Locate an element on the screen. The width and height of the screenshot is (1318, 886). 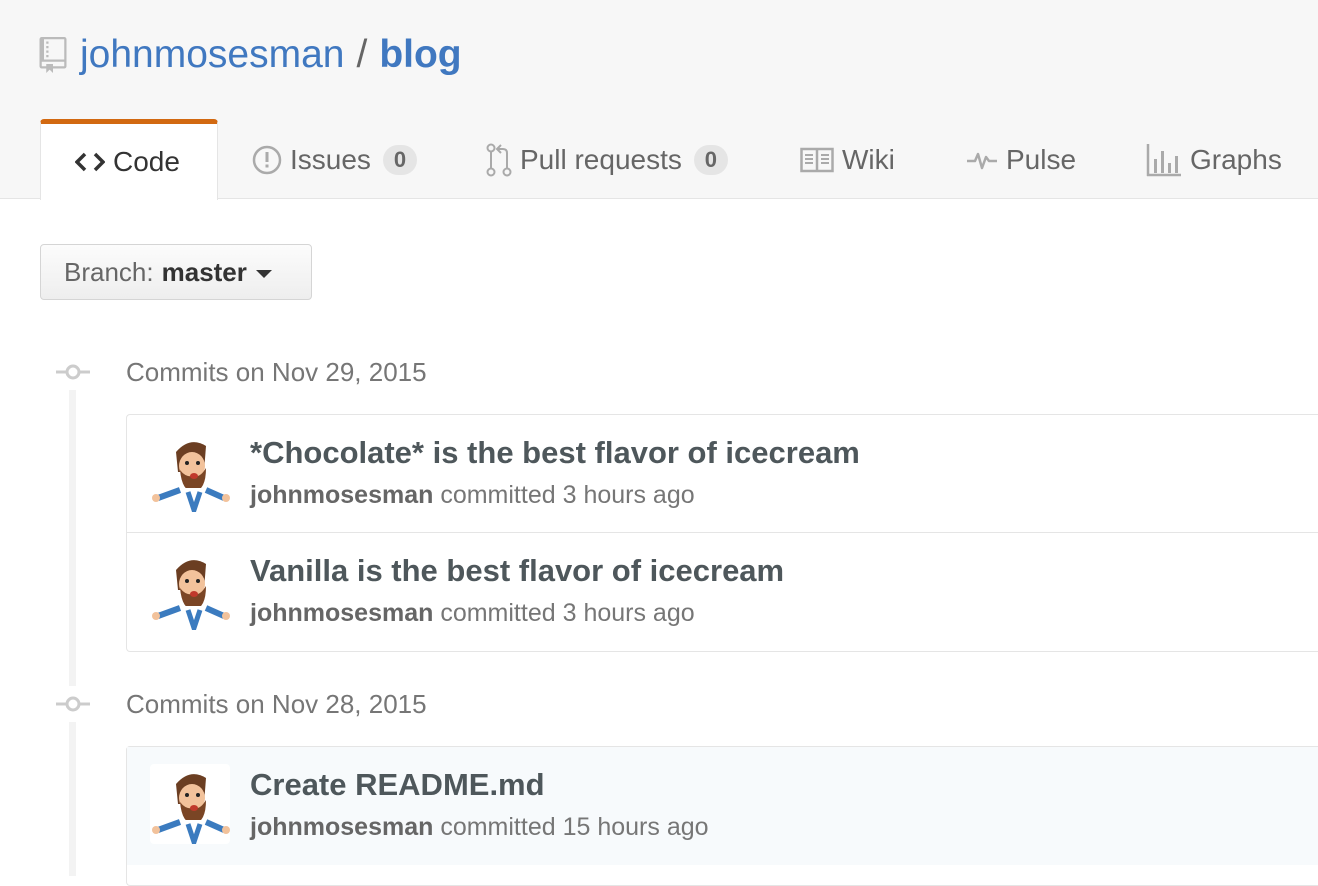
book-icon is located at coordinates (817, 160).